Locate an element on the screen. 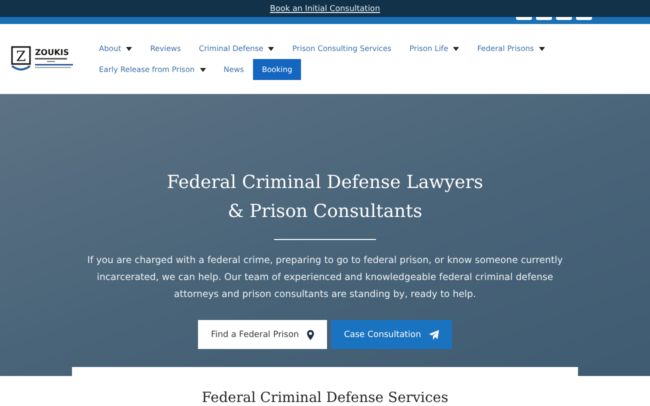 This screenshot has height=406, width=650. send-icon is located at coordinates (433, 335).